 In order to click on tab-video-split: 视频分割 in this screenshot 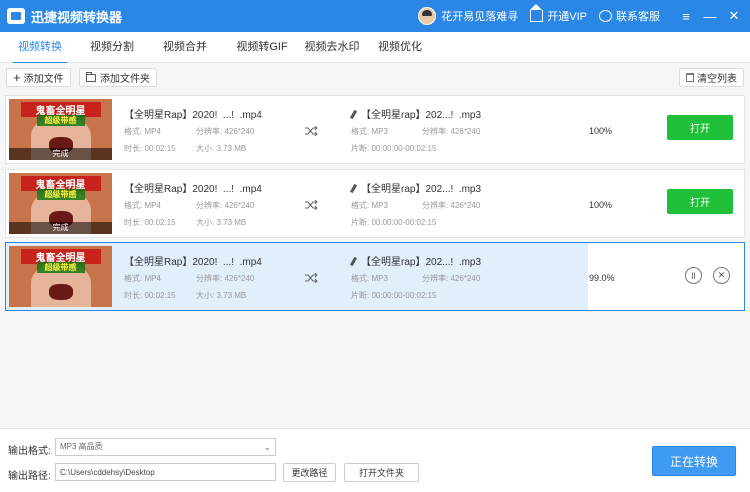, I will do `click(112, 47)`.